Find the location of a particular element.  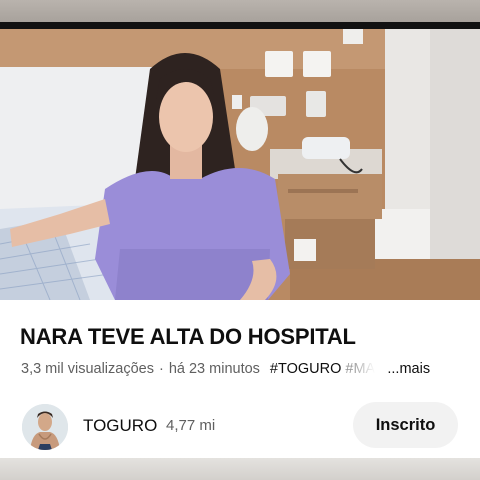

more-description-link: ...mais is located at coordinates (408, 369).